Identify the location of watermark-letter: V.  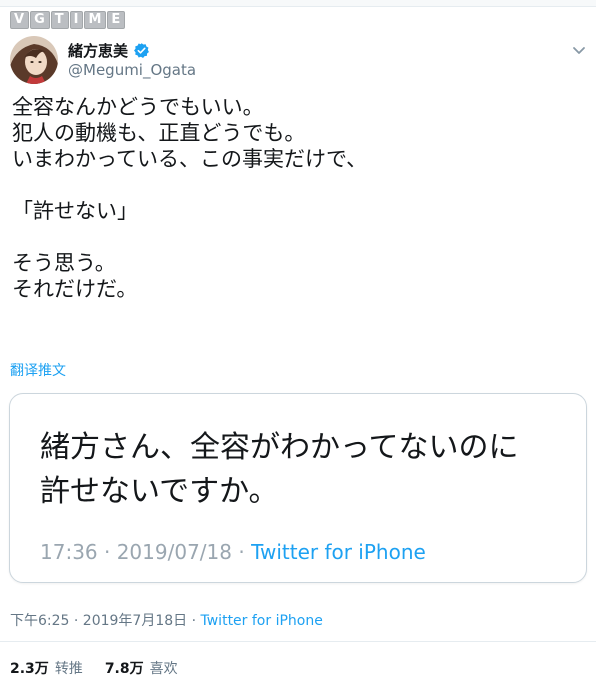
(20, 20).